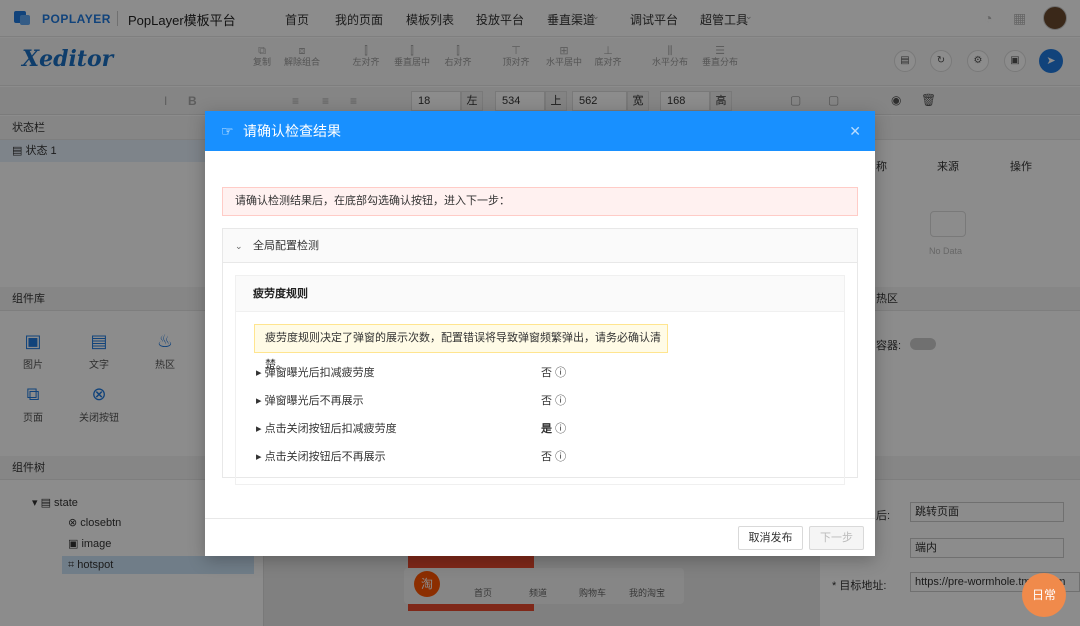  I want to click on confirm-alert: 请确认检测结果后，在底部勾选确认按钮，进入下一步：, so click(540, 201).